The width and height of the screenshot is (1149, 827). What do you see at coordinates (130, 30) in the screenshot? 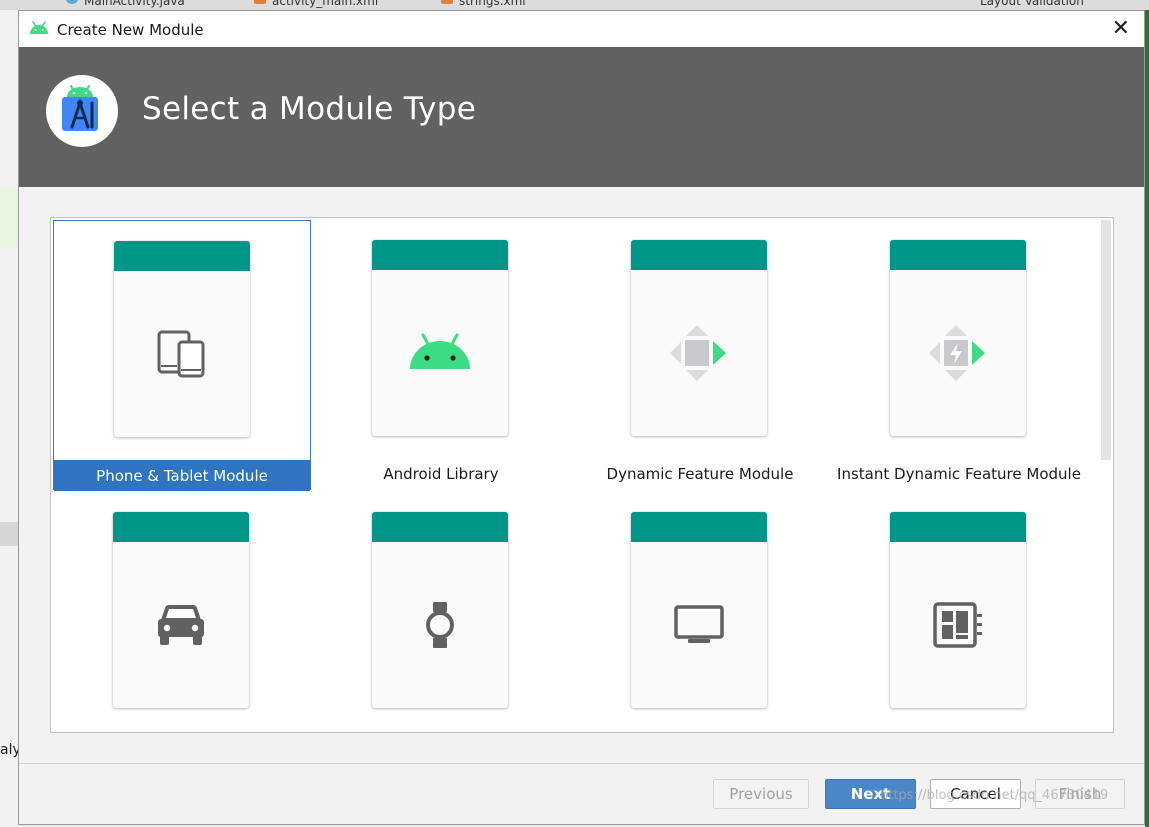
I see `dialog-title: Create New Module` at bounding box center [130, 30].